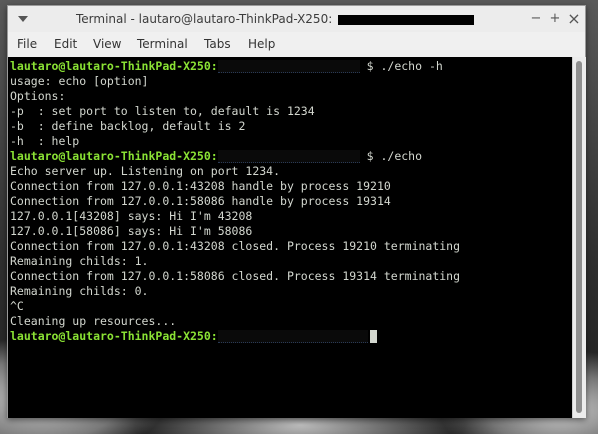 The width and height of the screenshot is (598, 434). What do you see at coordinates (65, 44) in the screenshot?
I see `menu-edit: Edit` at bounding box center [65, 44].